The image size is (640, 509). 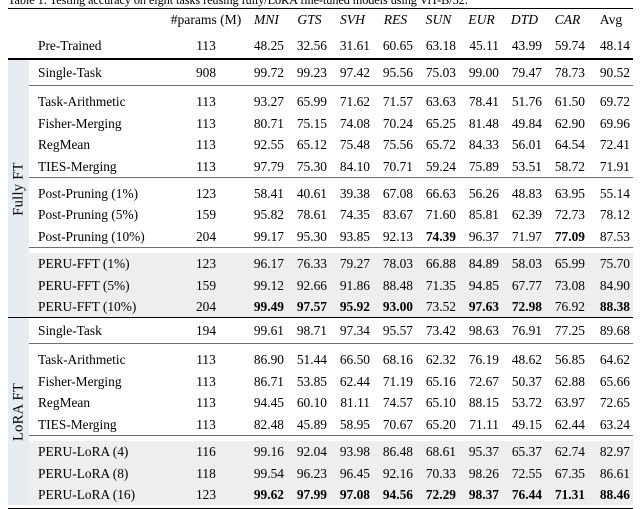 What do you see at coordinates (309, 330) in the screenshot?
I see `metric-value: 98.71` at bounding box center [309, 330].